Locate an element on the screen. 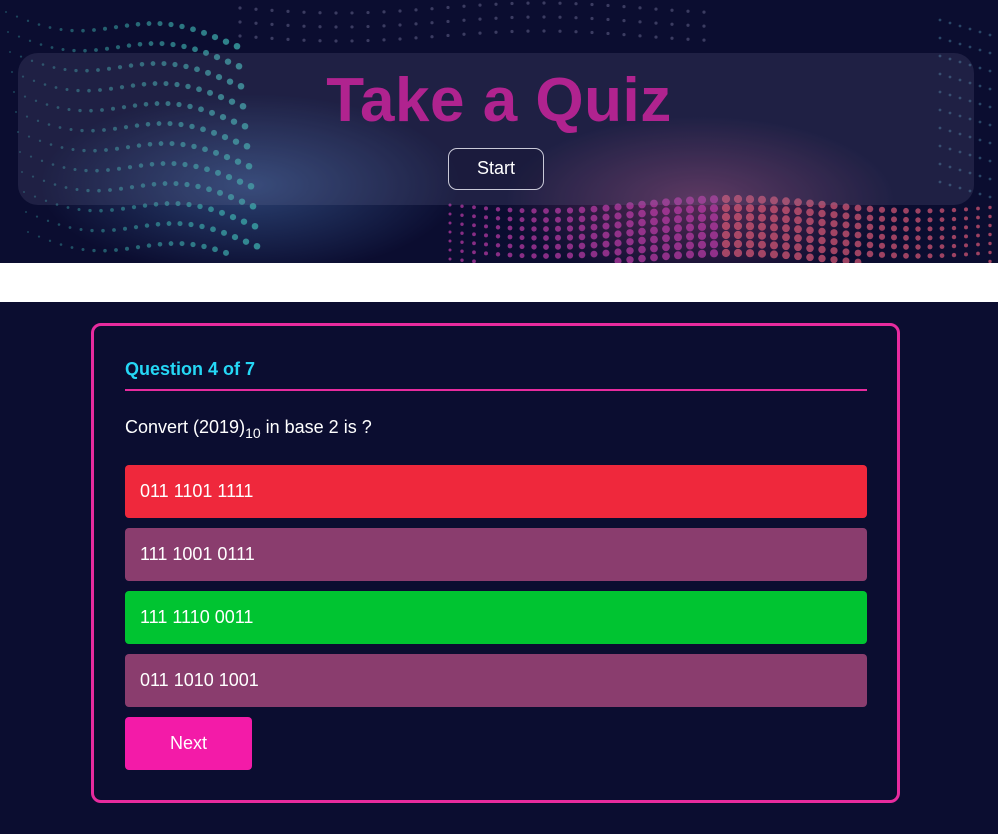 Image resolution: width=998 pixels, height=834 pixels. next-button: Next is located at coordinates (188, 743).